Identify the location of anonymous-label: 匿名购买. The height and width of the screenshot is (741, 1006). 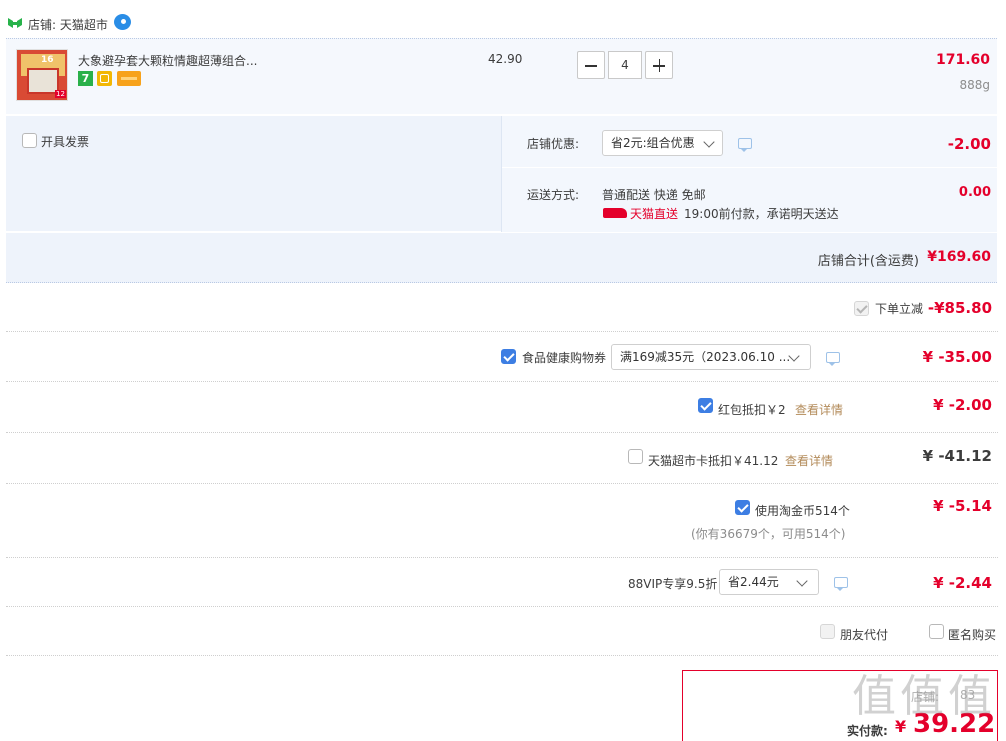
(972, 634).